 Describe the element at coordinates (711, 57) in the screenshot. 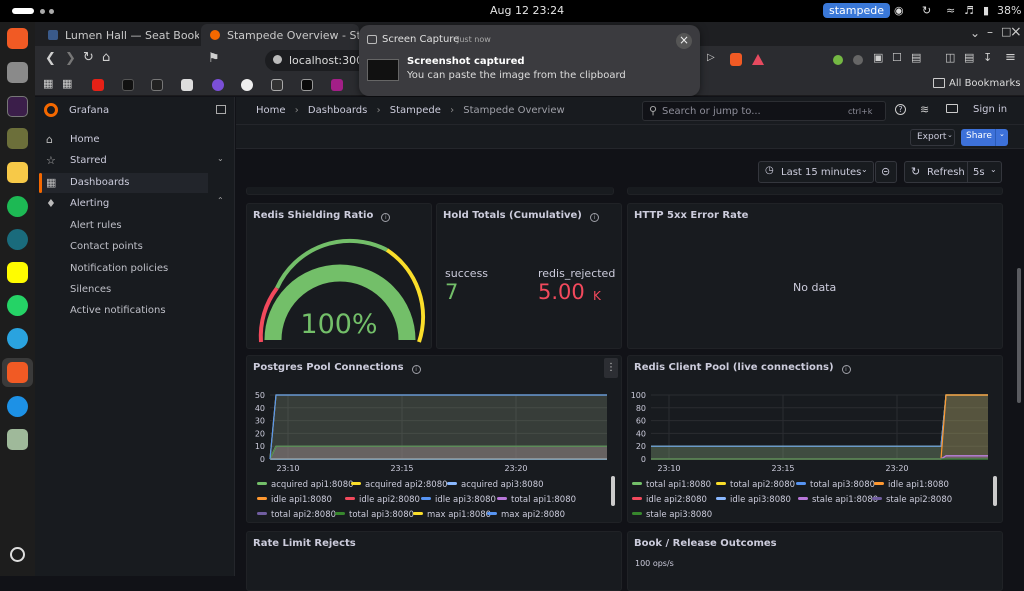

I see `play-icon: ▷` at that location.